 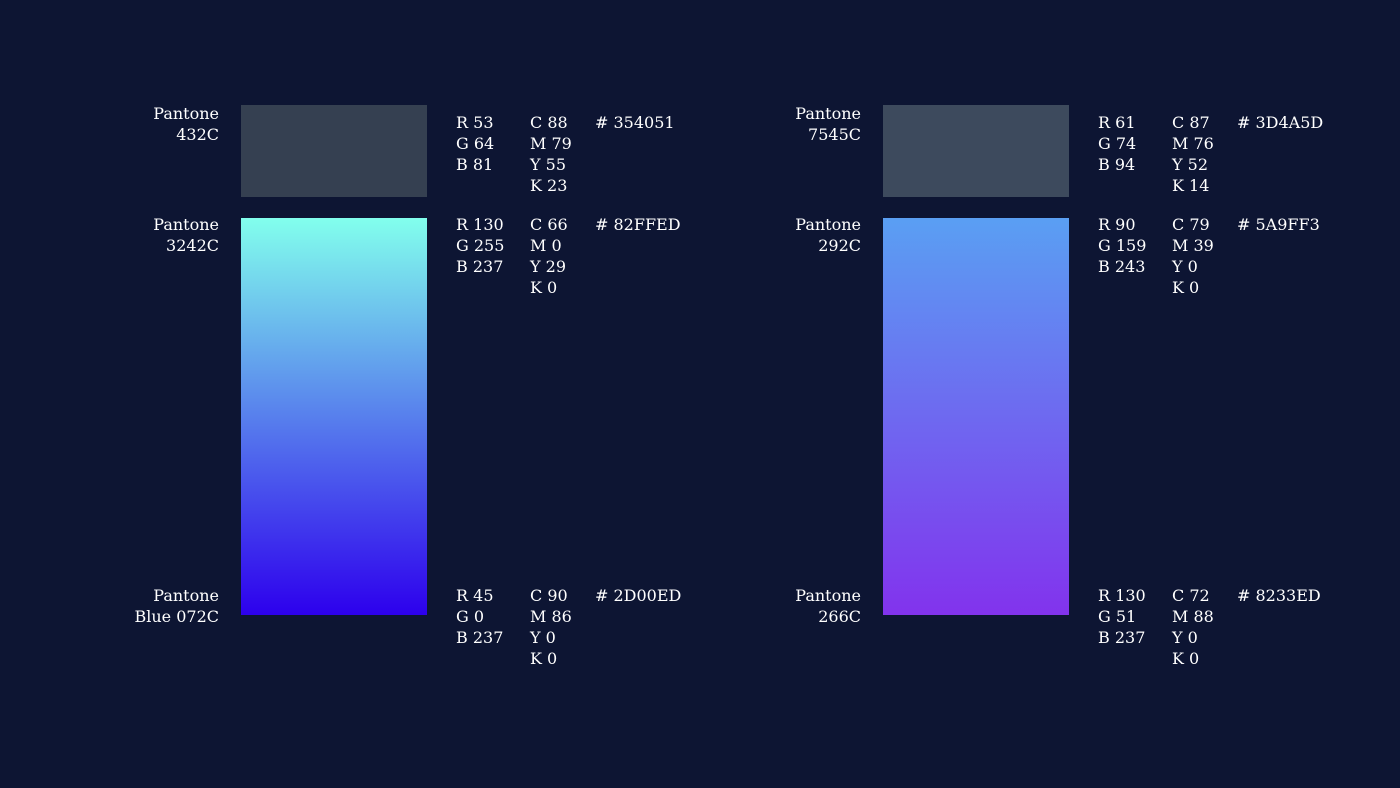 What do you see at coordinates (1117, 224) in the screenshot?
I see `rgb-r: R 90` at bounding box center [1117, 224].